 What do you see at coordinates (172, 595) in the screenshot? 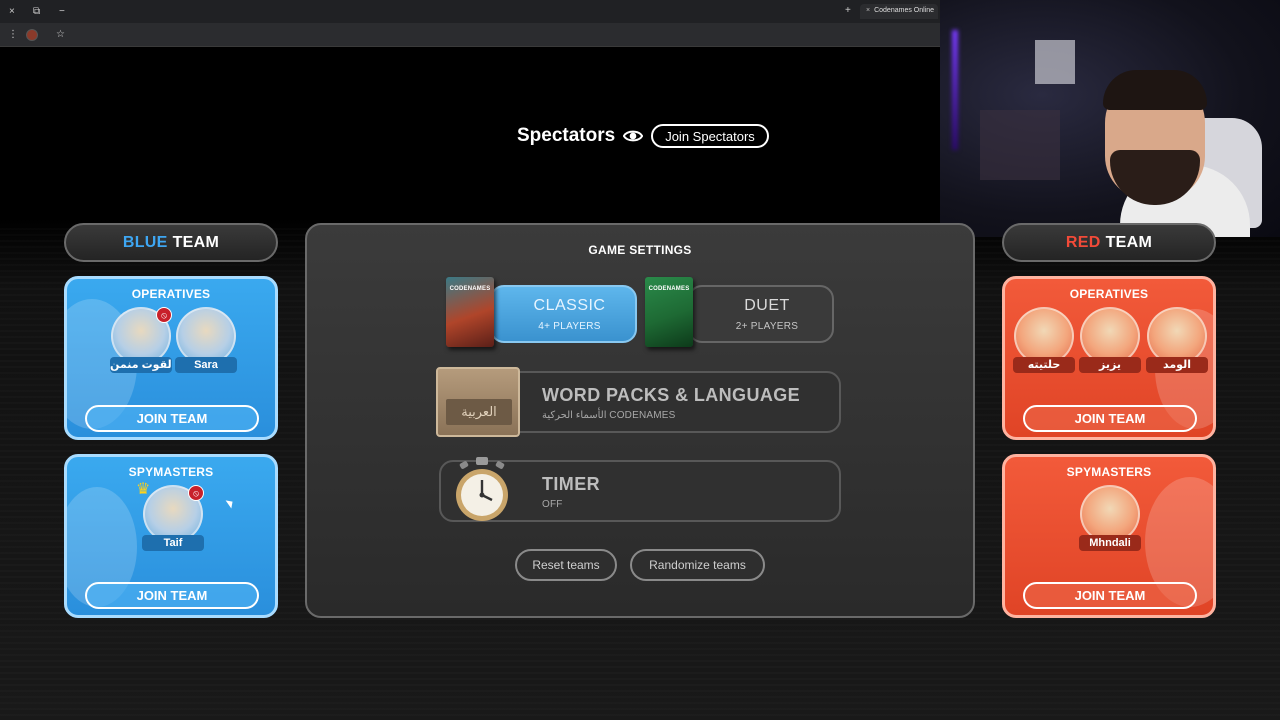
I see `blue-spymasters-join-button: JOIN TEAM` at bounding box center [172, 595].